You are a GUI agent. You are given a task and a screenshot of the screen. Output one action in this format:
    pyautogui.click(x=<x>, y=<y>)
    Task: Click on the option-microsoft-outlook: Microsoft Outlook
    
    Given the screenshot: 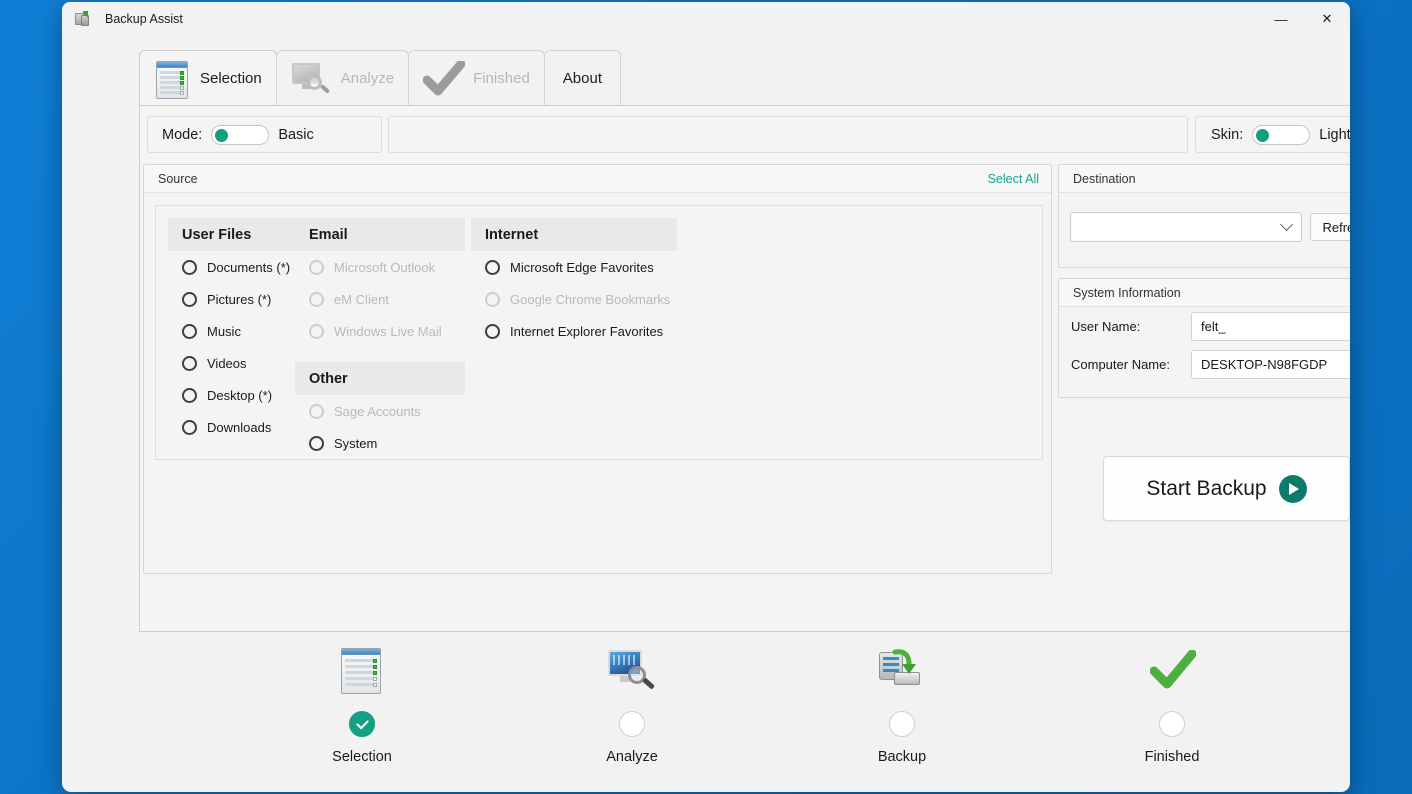 What is the action you would take?
    pyautogui.click(x=380, y=267)
    